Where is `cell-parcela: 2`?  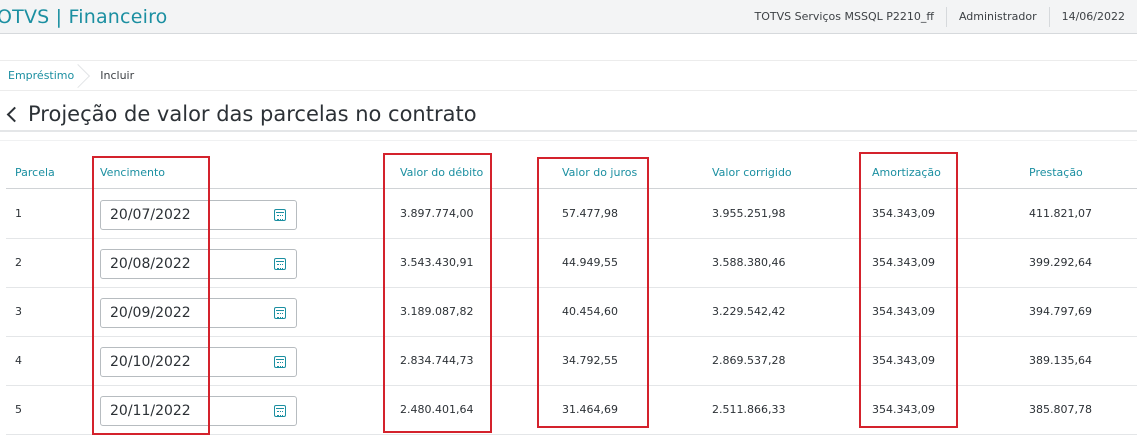 cell-parcela: 2 is located at coordinates (18, 262).